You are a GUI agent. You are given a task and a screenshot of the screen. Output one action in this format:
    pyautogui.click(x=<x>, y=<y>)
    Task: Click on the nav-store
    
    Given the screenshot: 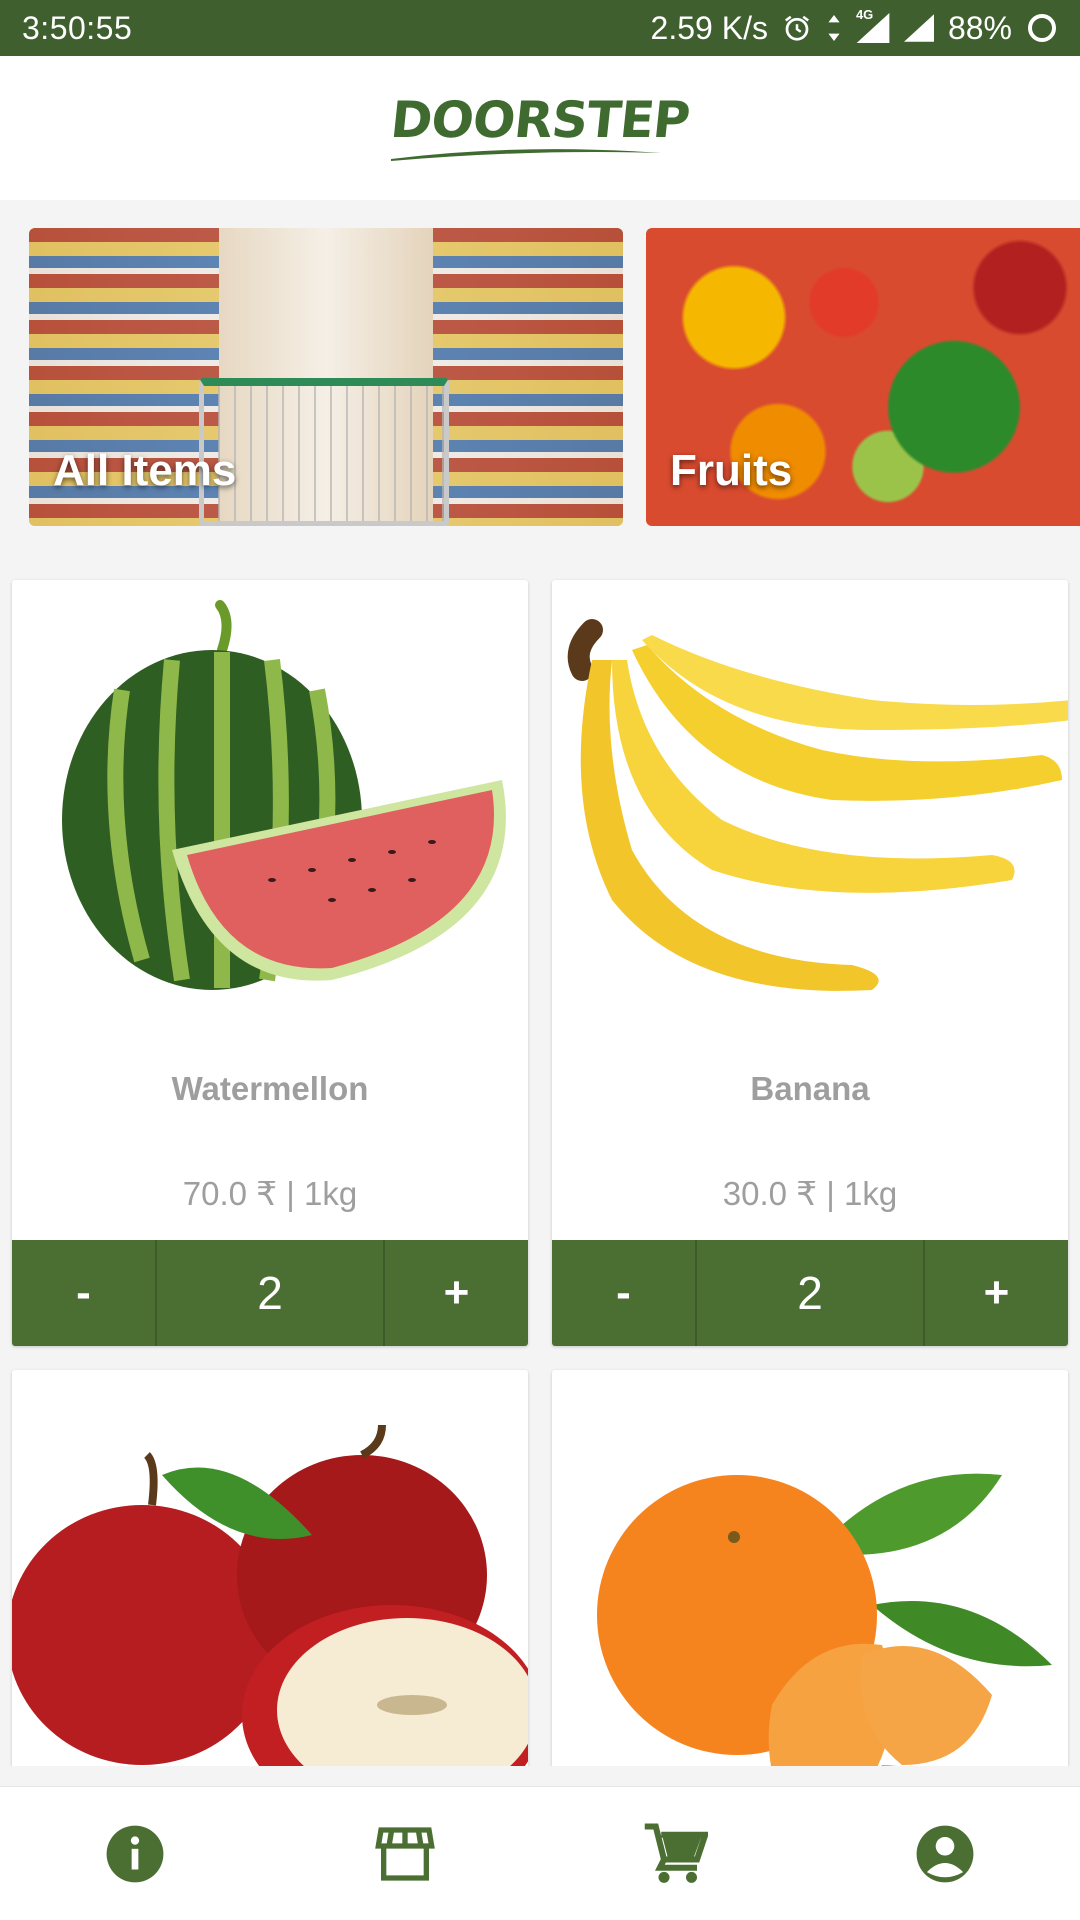 What is the action you would take?
    pyautogui.click(x=405, y=1854)
    